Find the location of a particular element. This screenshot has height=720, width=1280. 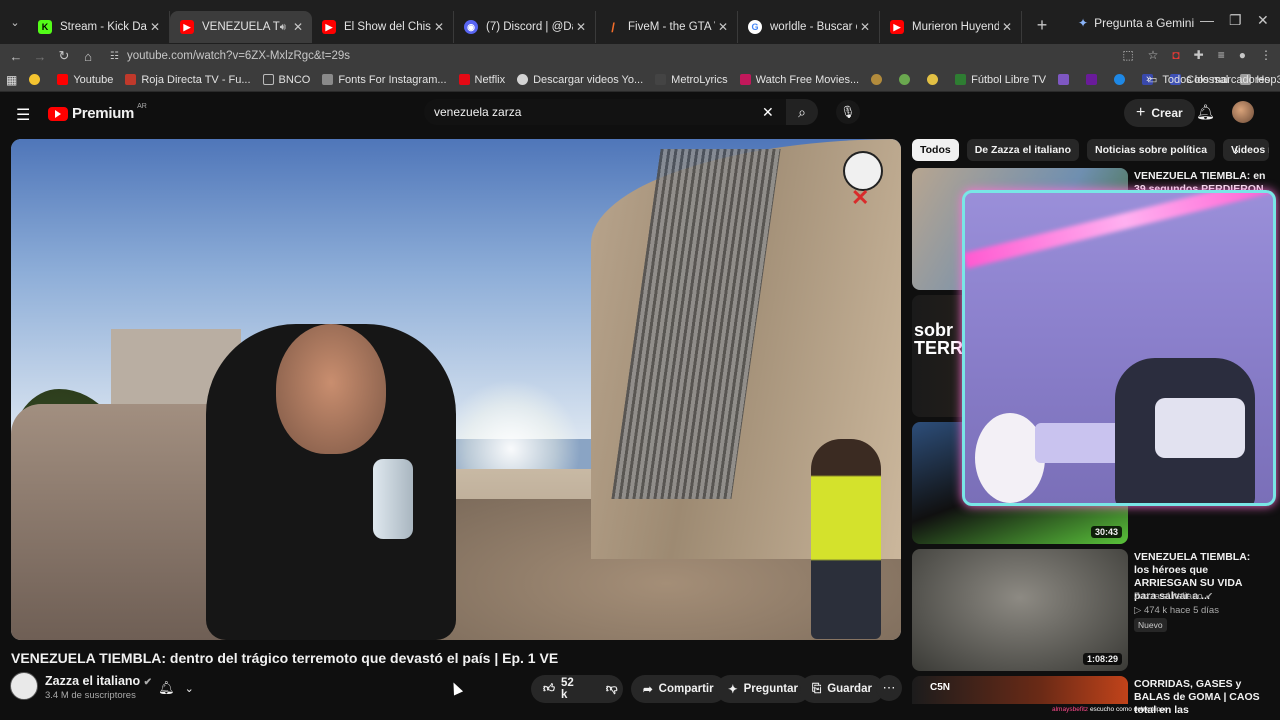

thumbnail-text: sobr TERREM is located at coordinates (952, 339).